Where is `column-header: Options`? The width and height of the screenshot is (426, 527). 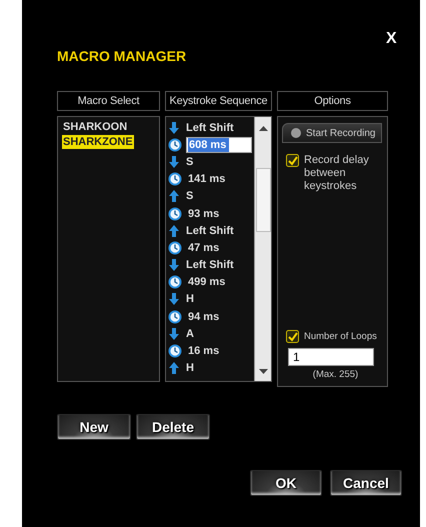 column-header: Options is located at coordinates (332, 101).